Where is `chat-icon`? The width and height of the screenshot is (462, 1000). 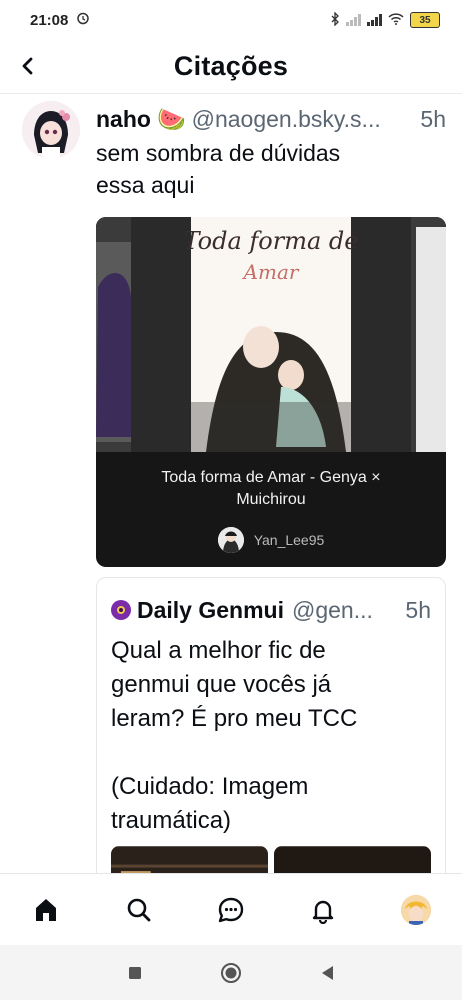
chat-icon is located at coordinates (231, 909).